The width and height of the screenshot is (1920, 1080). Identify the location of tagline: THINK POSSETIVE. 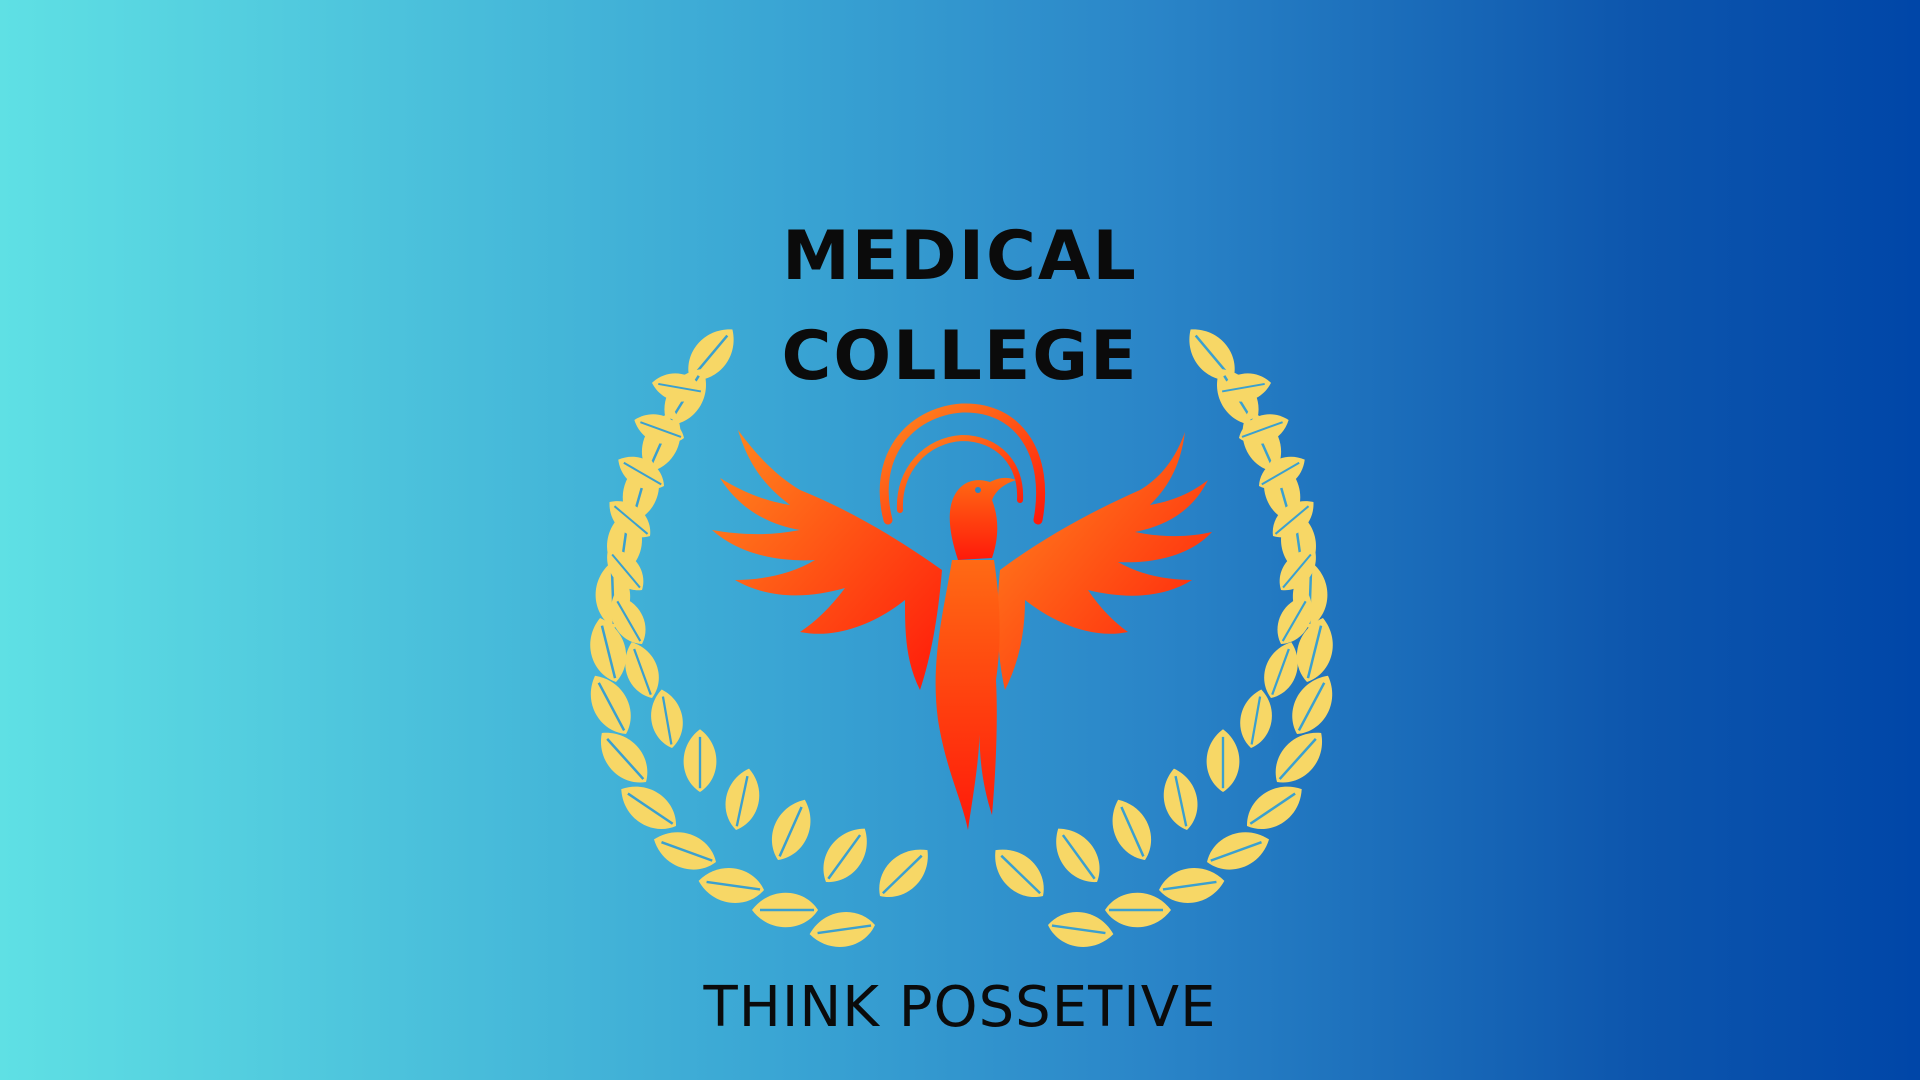
(960, 1007).